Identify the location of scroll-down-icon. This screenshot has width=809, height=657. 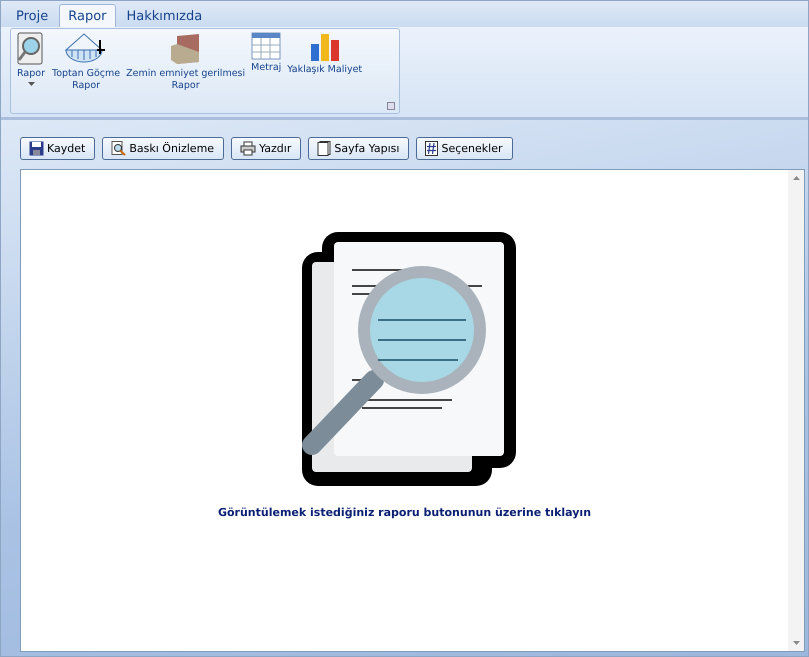
(796, 643).